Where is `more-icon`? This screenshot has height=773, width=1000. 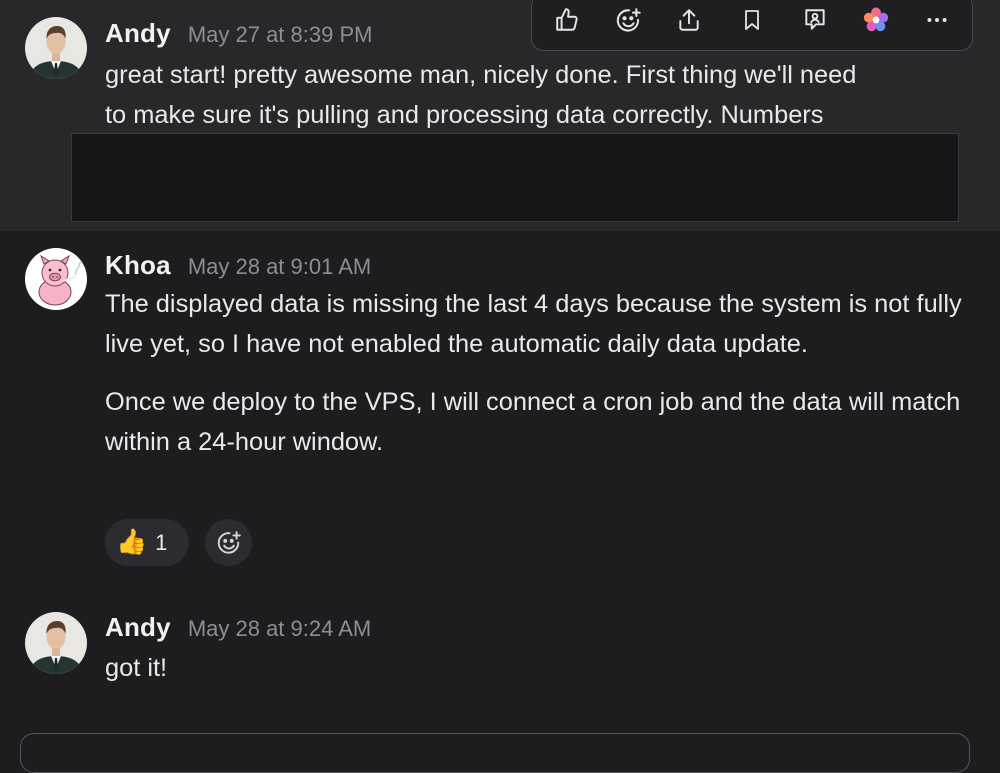
more-icon is located at coordinates (937, 20).